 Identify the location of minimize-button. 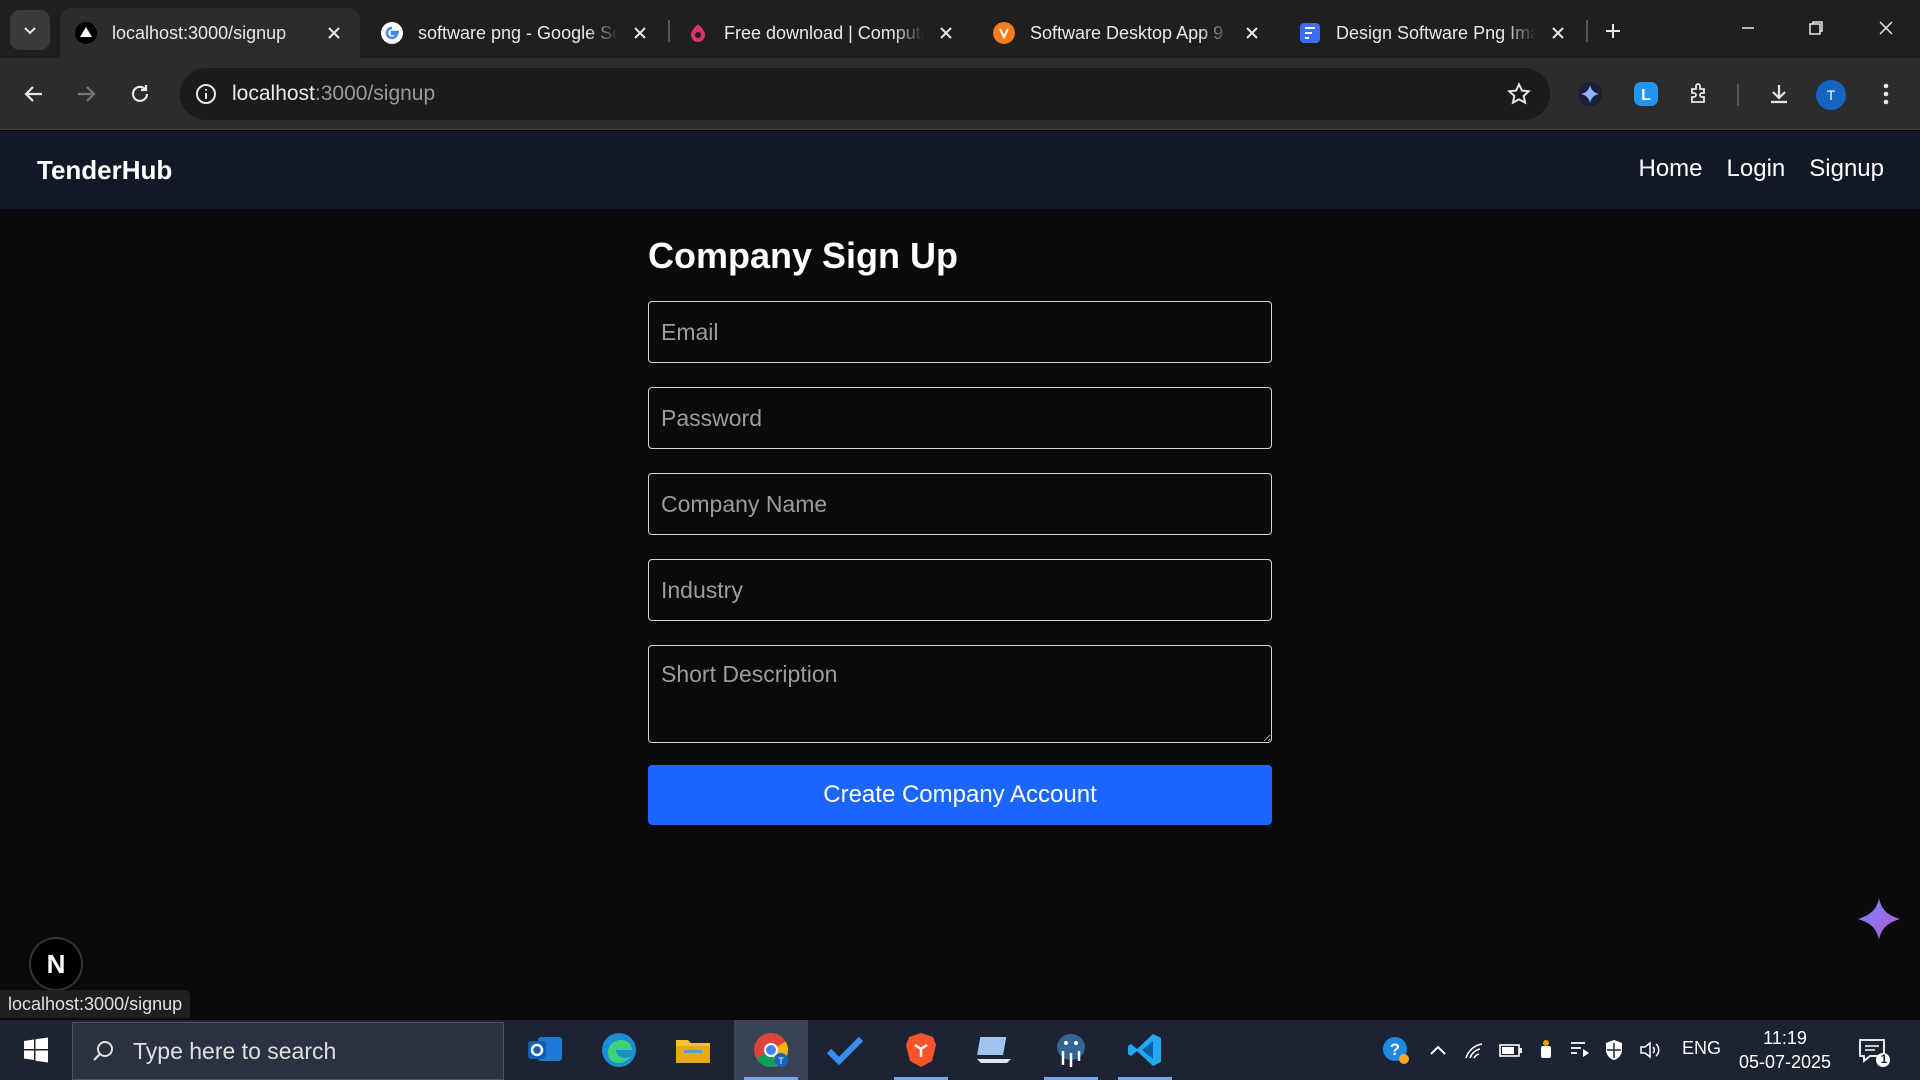
(1748, 28).